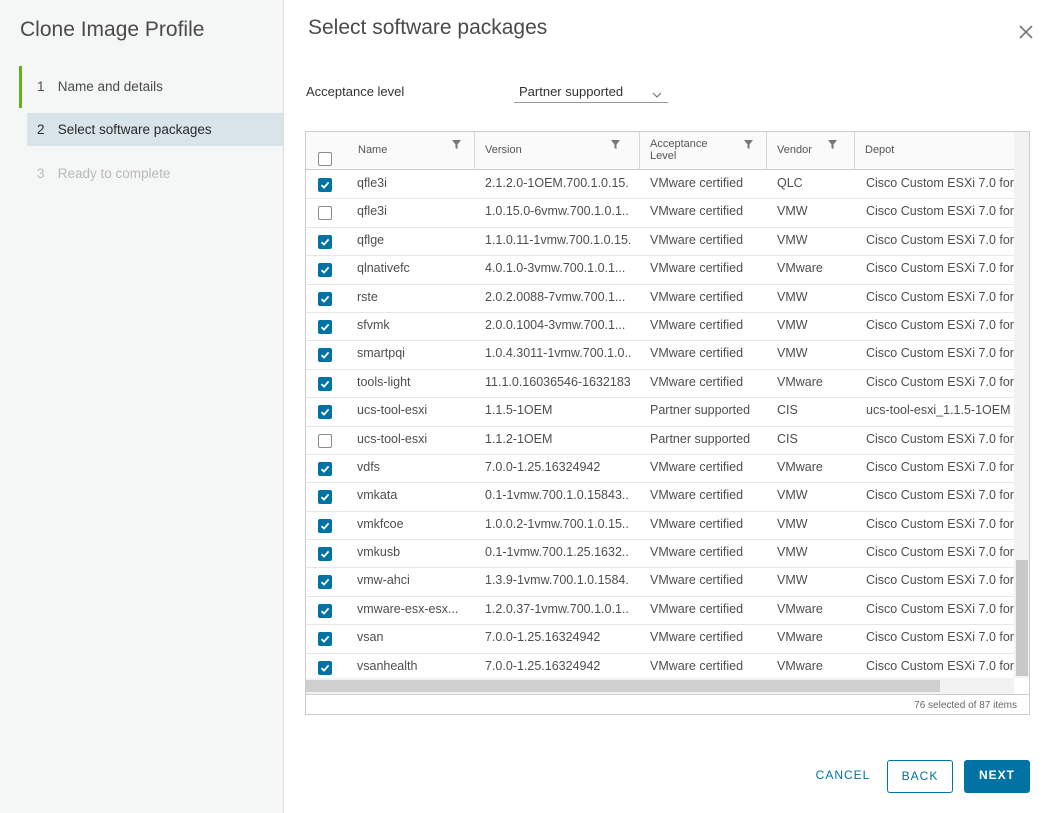  I want to click on acceptance-level-select: Partner supported, so click(591, 92).